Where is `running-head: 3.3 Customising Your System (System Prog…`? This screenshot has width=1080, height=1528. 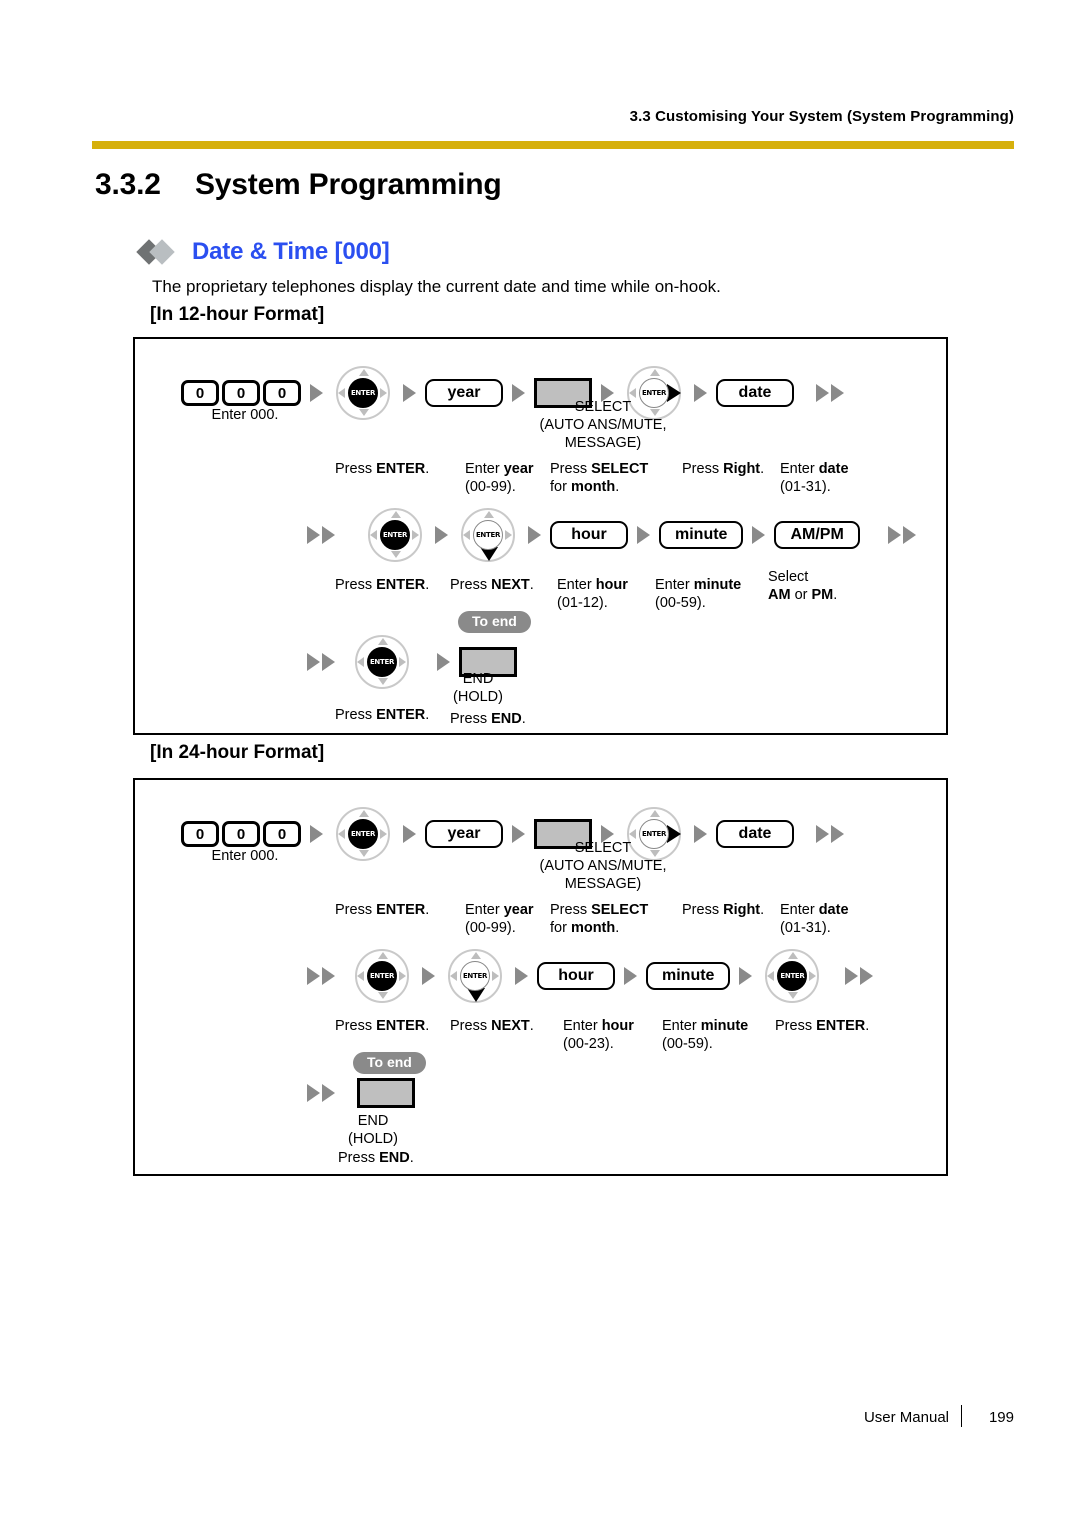 running-head: 3.3 Customising Your System (System Prog… is located at coordinates (821, 116).